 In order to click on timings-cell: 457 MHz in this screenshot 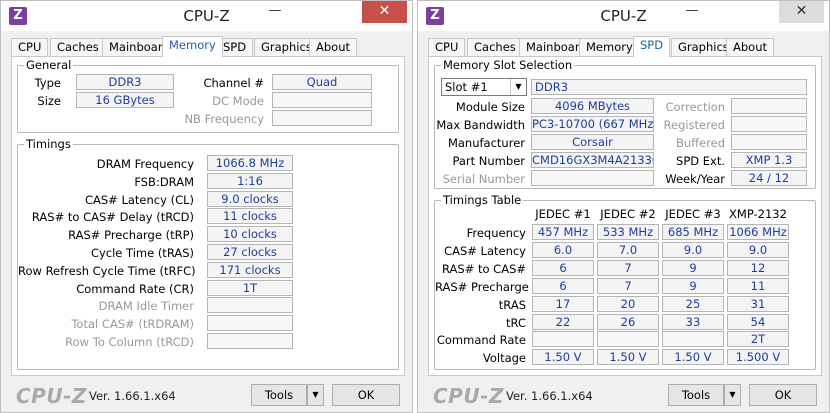, I will do `click(563, 232)`.